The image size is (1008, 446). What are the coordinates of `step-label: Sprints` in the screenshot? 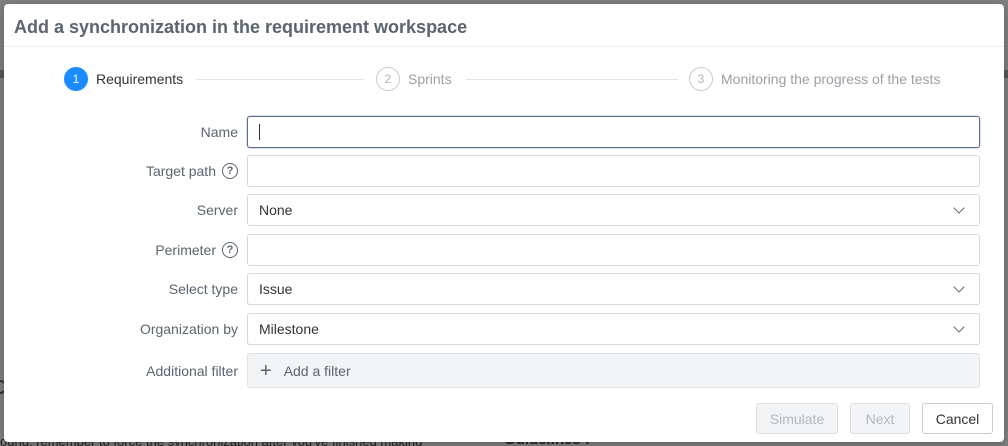 It's located at (430, 79).